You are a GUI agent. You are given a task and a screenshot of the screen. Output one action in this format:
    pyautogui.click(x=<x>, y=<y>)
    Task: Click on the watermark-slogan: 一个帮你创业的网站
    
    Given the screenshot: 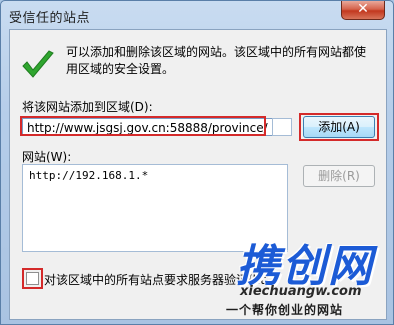 What is the action you would take?
    pyautogui.click(x=285, y=310)
    